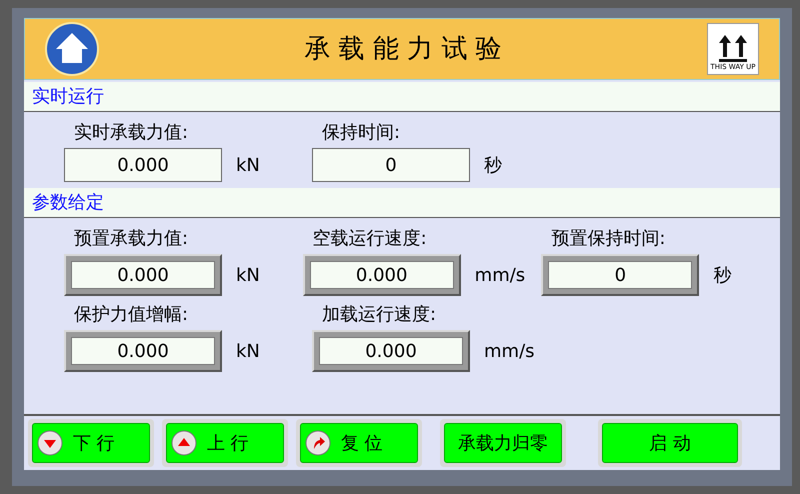 This screenshot has height=494, width=800. Describe the element at coordinates (131, 315) in the screenshot. I see `field-label: 保护力值增幅:` at that location.